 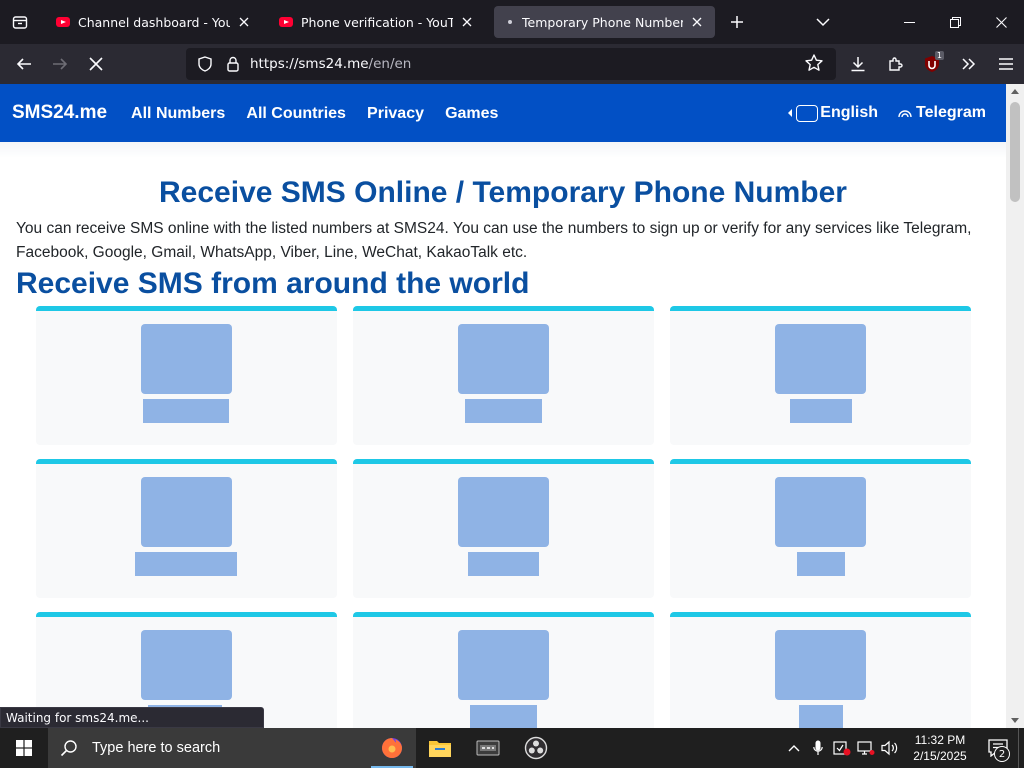 I want to click on tab-title: Temporary Phone Numbers | Receive SMS, so click(x=602, y=22).